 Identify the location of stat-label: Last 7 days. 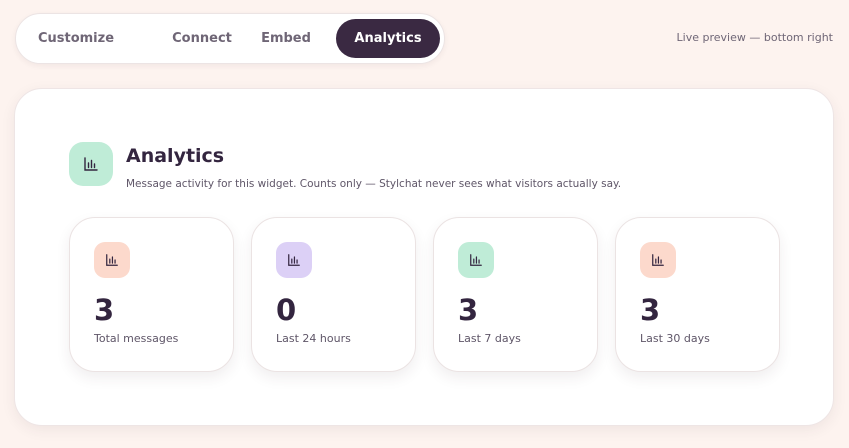
(489, 338).